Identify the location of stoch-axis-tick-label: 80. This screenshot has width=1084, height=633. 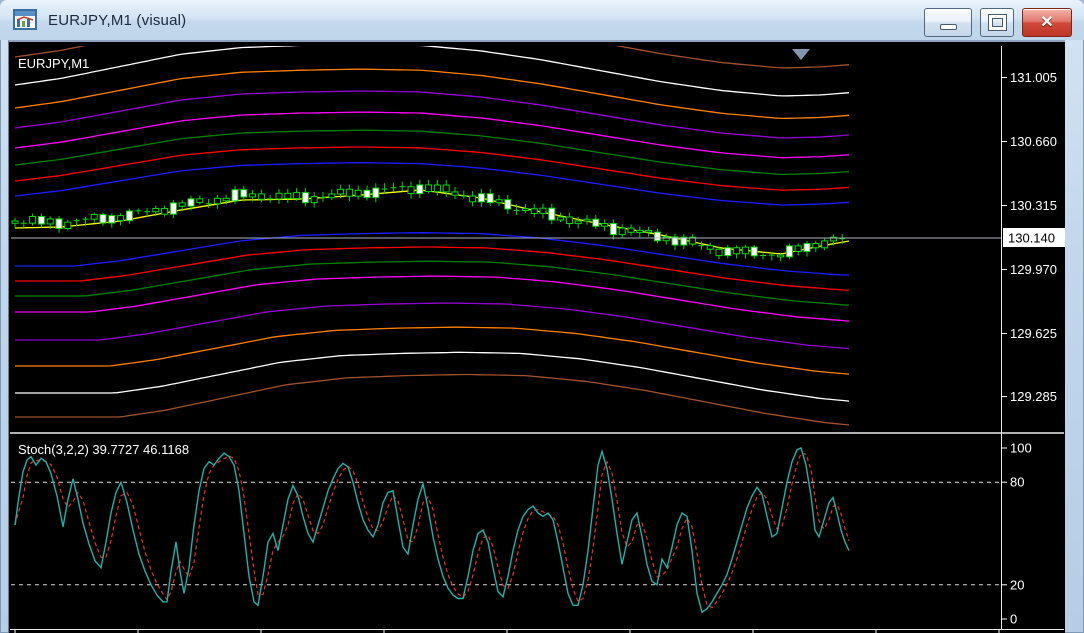
(1017, 482).